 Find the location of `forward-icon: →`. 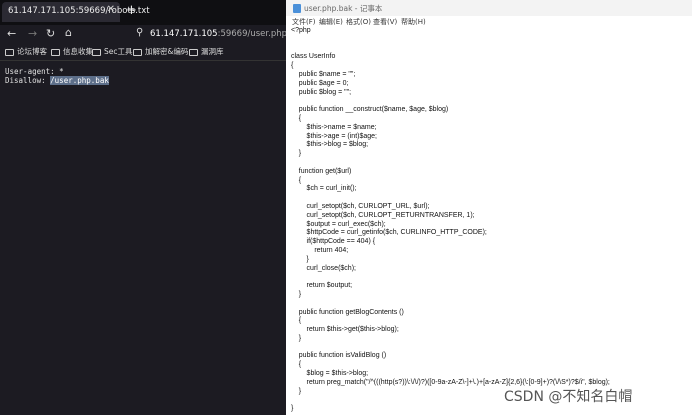

forward-icon: → is located at coordinates (32, 33).